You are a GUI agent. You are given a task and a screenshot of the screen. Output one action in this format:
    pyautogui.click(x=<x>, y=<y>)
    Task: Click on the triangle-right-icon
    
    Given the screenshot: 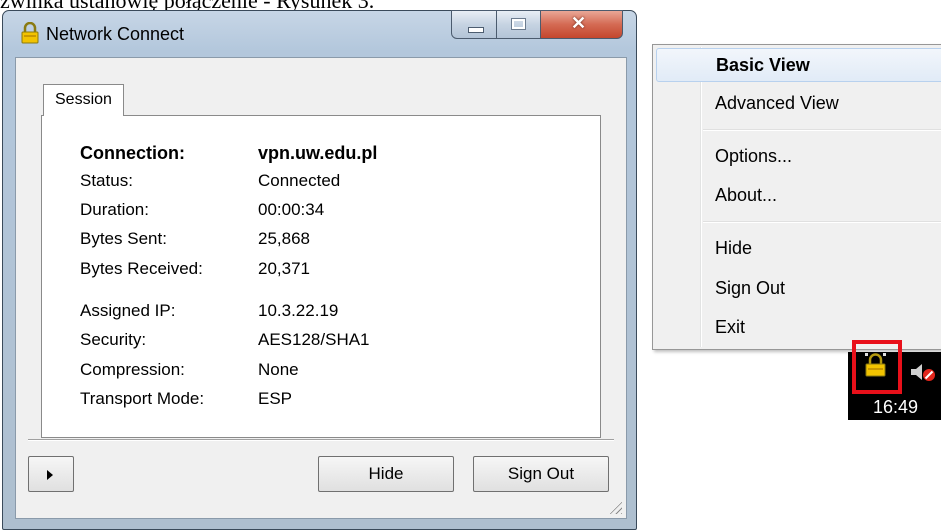 What is the action you would take?
    pyautogui.click(x=50, y=475)
    